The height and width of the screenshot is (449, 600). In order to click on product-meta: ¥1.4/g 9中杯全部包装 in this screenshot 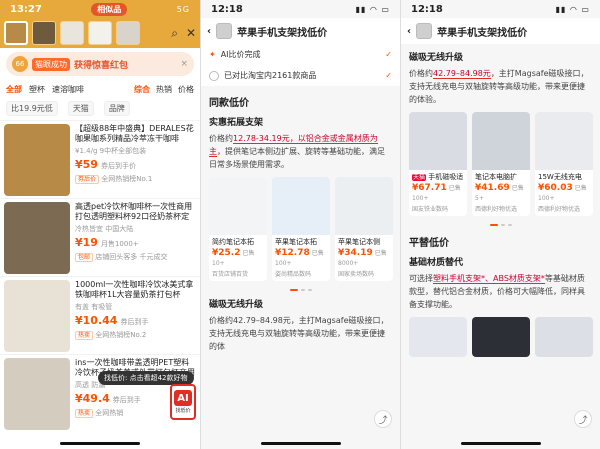, I will do `click(111, 151)`.